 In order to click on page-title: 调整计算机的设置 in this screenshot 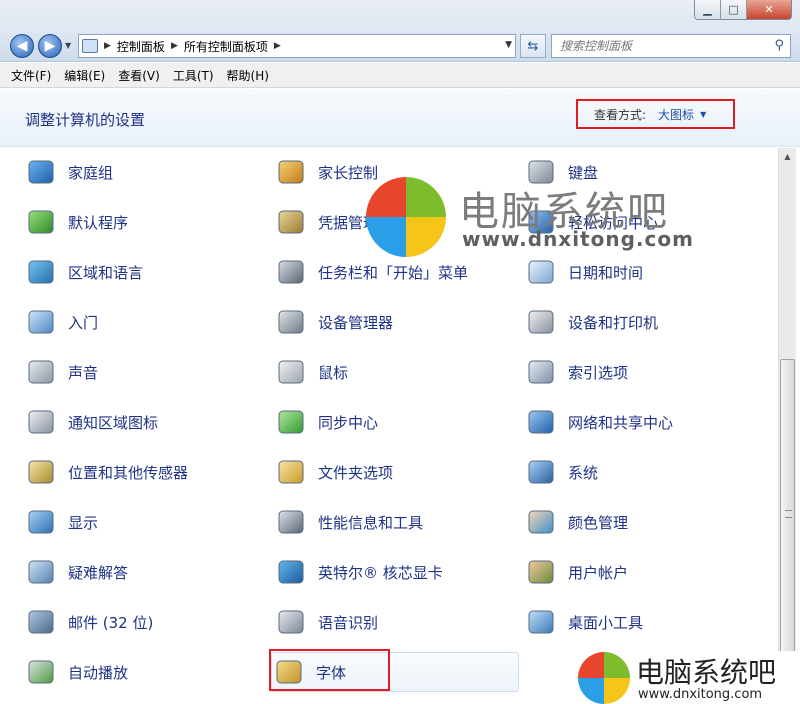, I will do `click(85, 120)`.